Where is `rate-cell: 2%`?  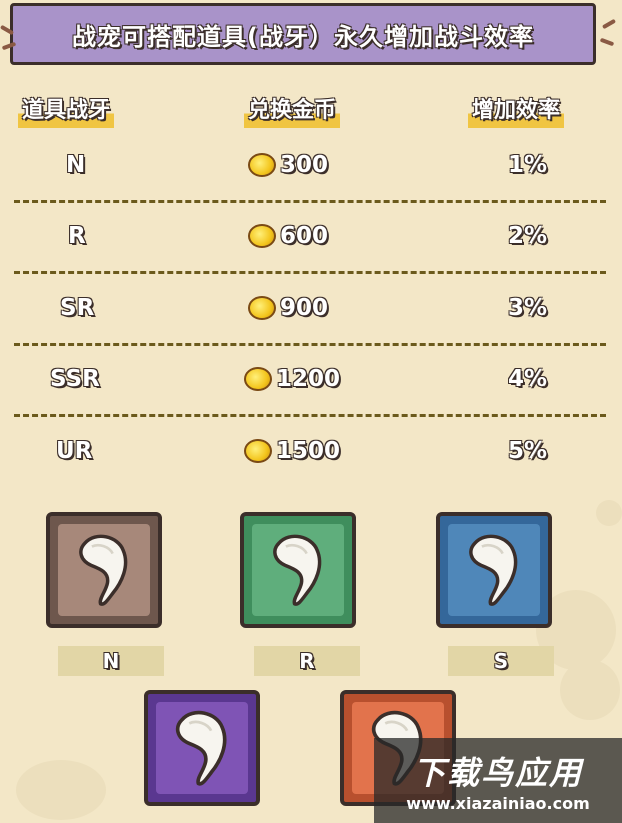 rate-cell: 2% is located at coordinates (528, 236).